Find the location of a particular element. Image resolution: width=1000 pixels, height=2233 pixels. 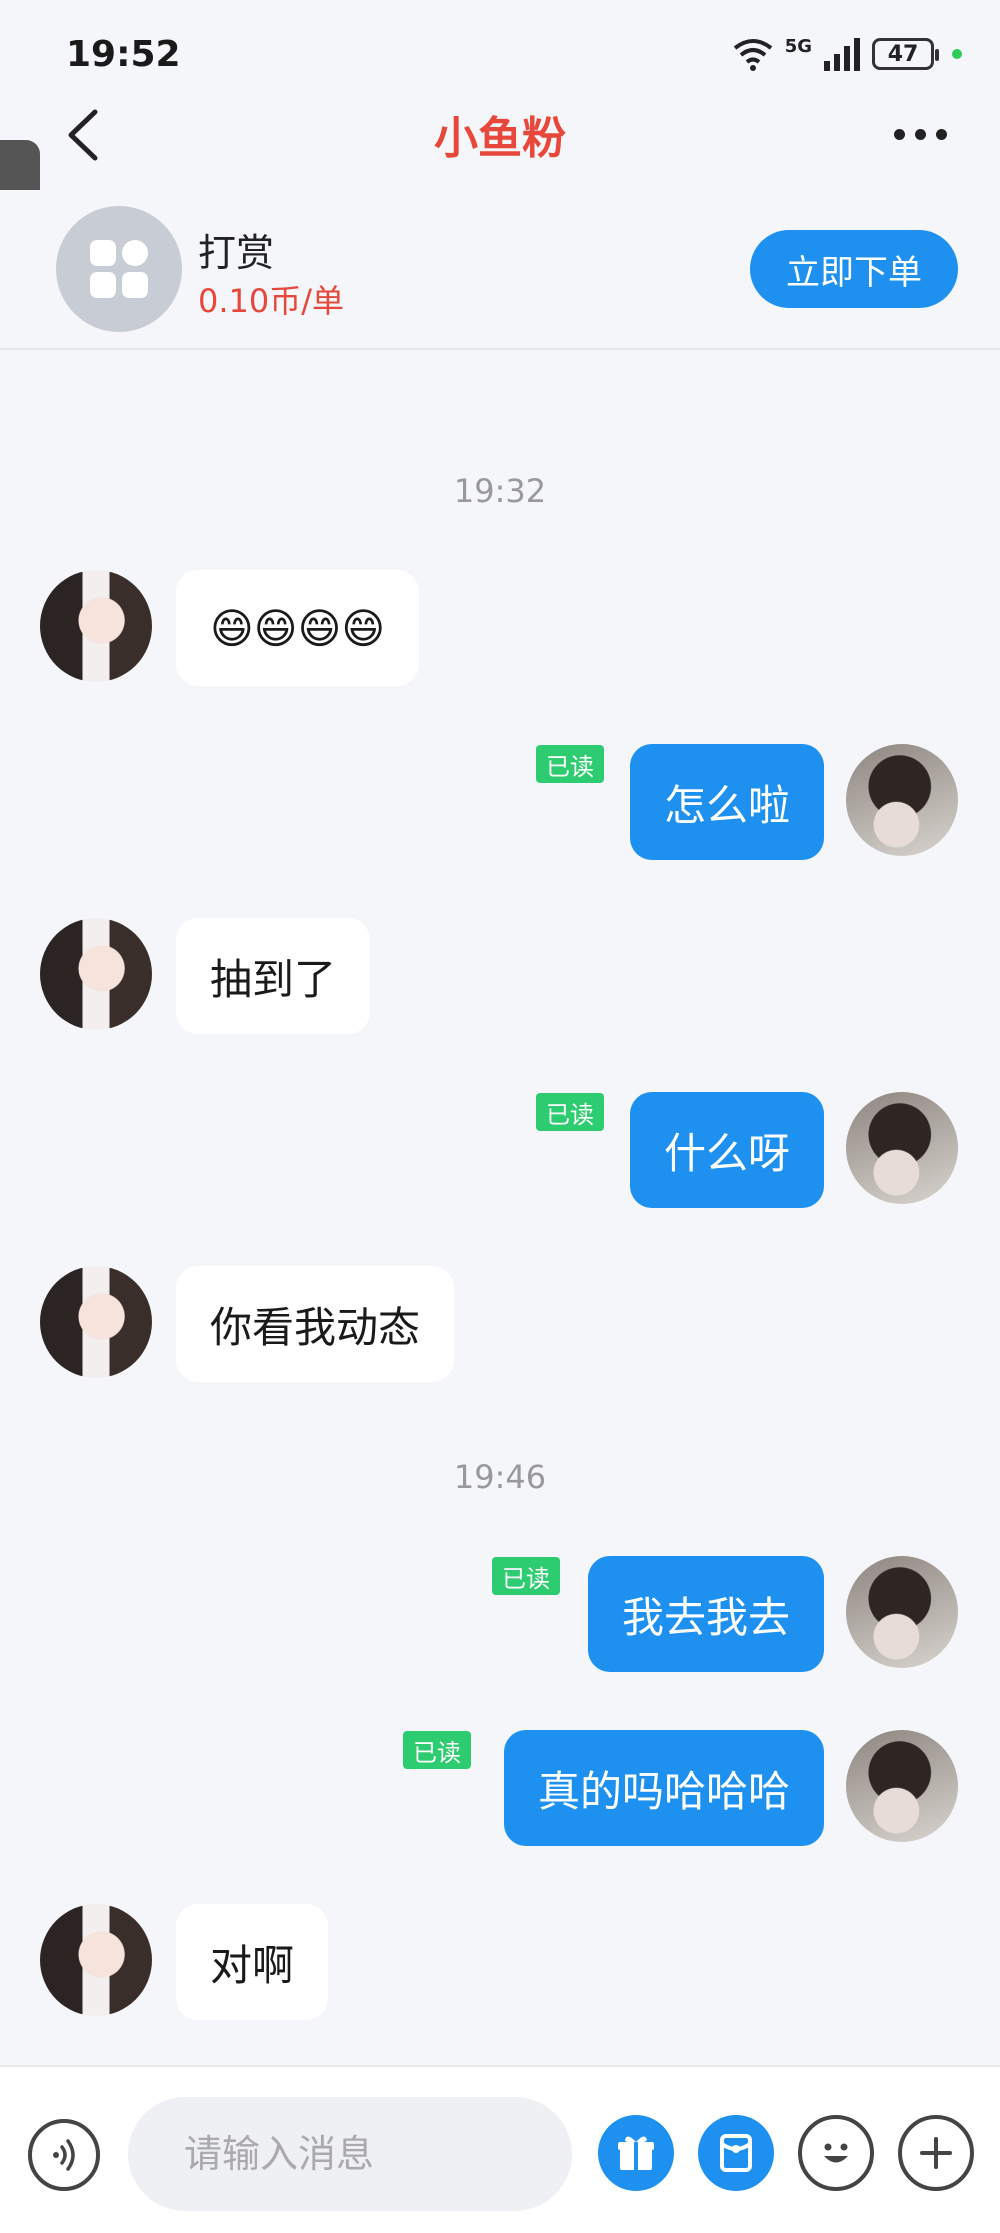

nav-bar: 小鱼粉 is located at coordinates (500, 134).